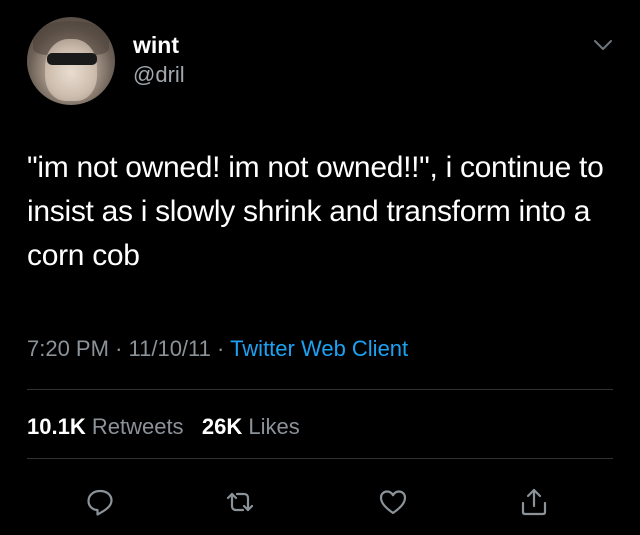 This screenshot has height=535, width=640. I want to click on tweet-time: 7:20 PM, so click(68, 348).